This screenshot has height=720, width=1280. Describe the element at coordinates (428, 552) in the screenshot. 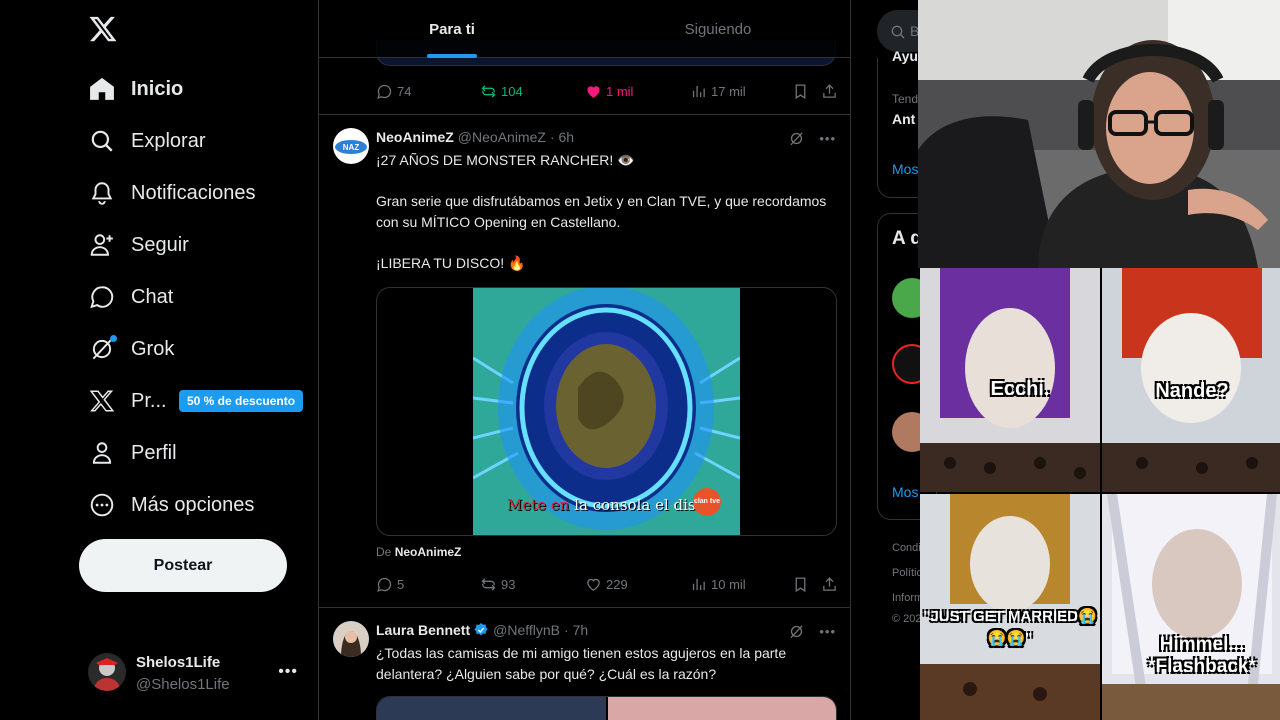

I see `source-name: NeoAnimeZ` at that location.